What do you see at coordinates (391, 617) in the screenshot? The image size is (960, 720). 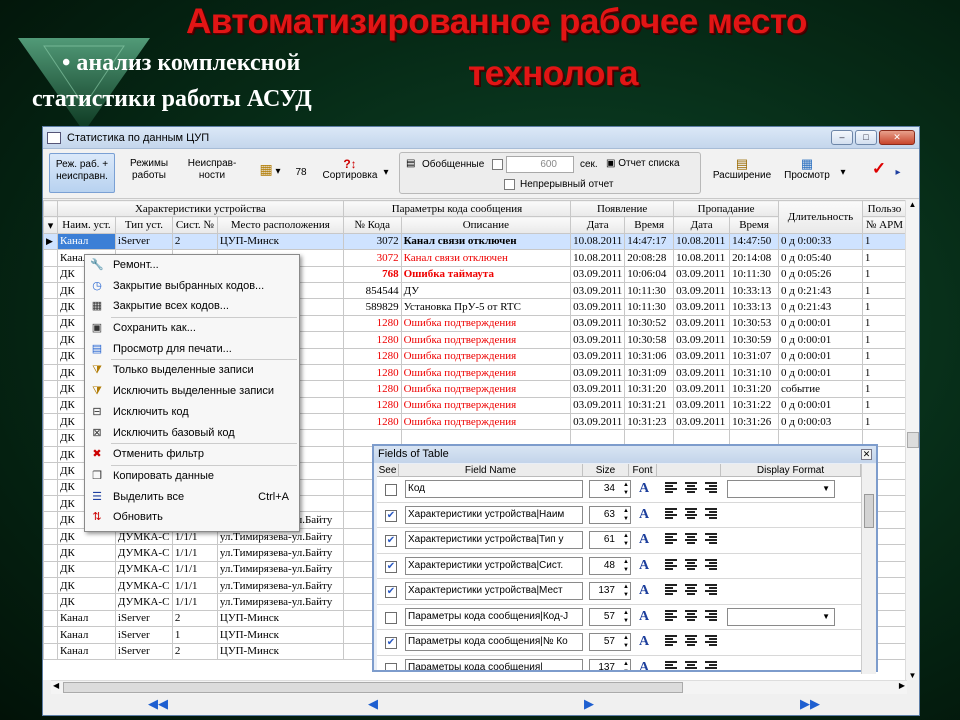 I see `field-visible-checkbox` at bounding box center [391, 617].